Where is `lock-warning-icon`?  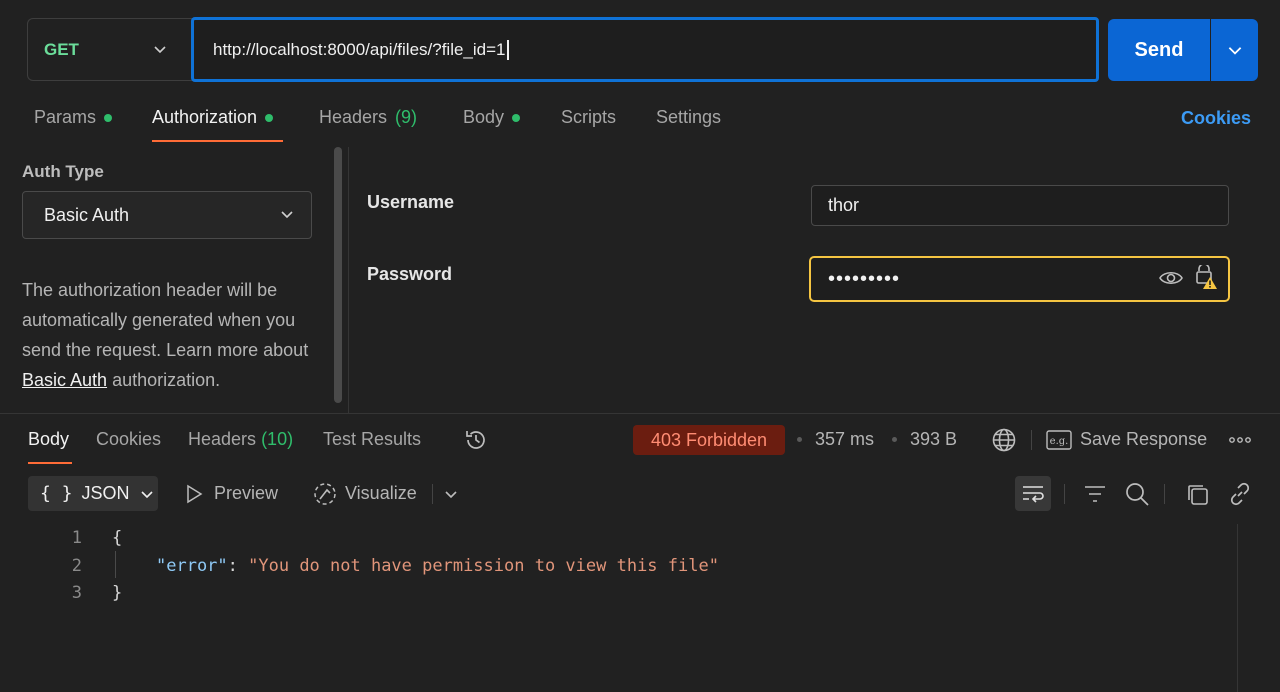
lock-warning-icon is located at coordinates (1207, 278).